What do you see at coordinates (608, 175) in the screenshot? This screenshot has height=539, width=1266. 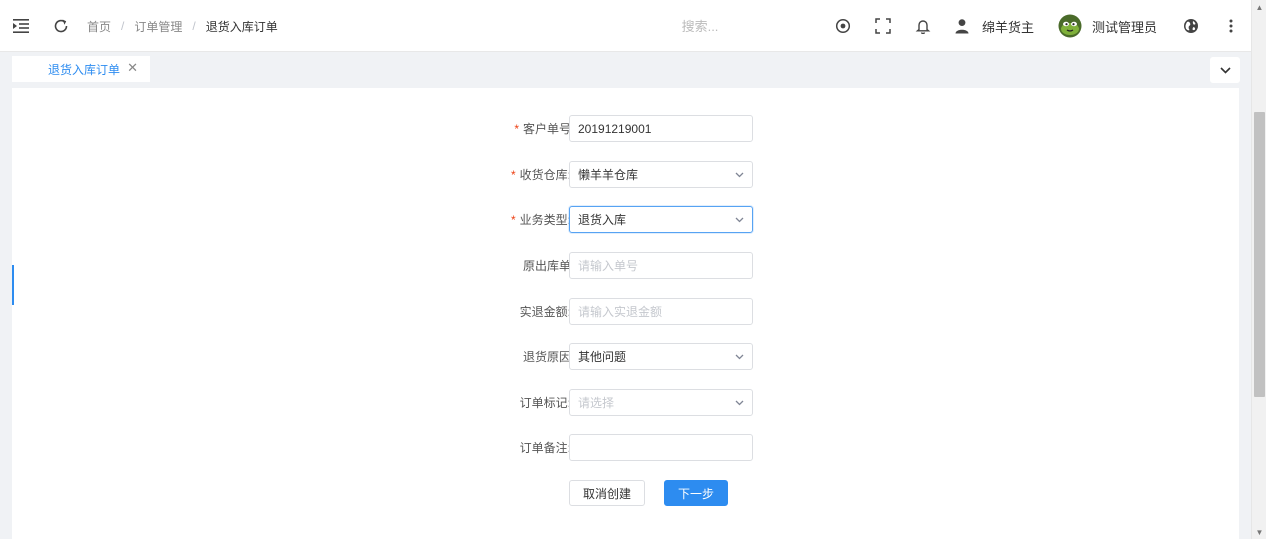 I see `warehouse-value: 懒羊羊仓库` at bounding box center [608, 175].